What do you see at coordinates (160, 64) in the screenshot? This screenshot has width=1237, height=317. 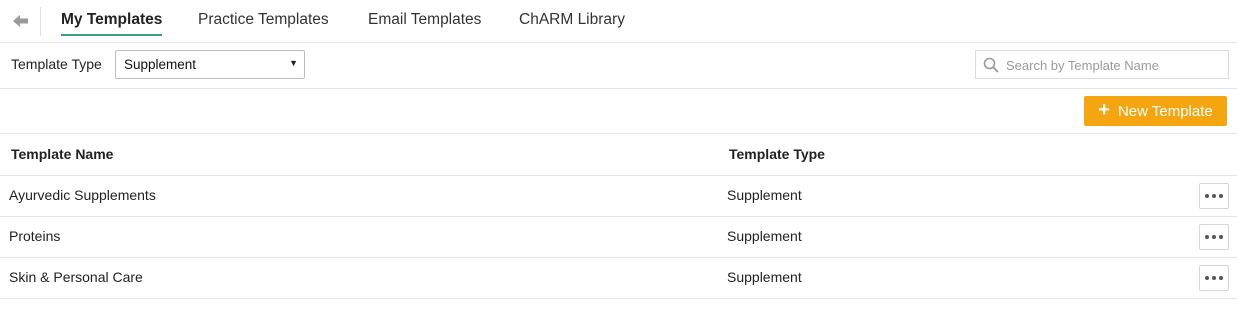 I see `template-type-selected-value: Supplement` at bounding box center [160, 64].